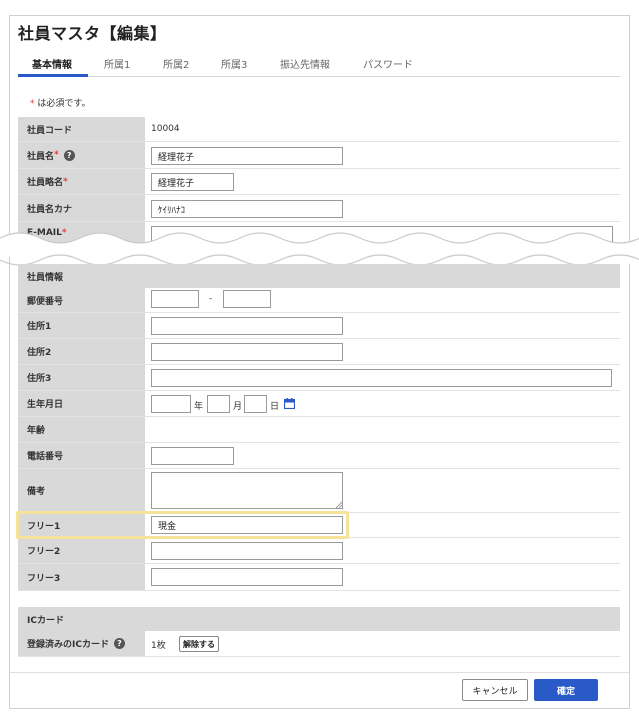  Describe the element at coordinates (171, 404) in the screenshot. I see `birth-year-input` at that location.